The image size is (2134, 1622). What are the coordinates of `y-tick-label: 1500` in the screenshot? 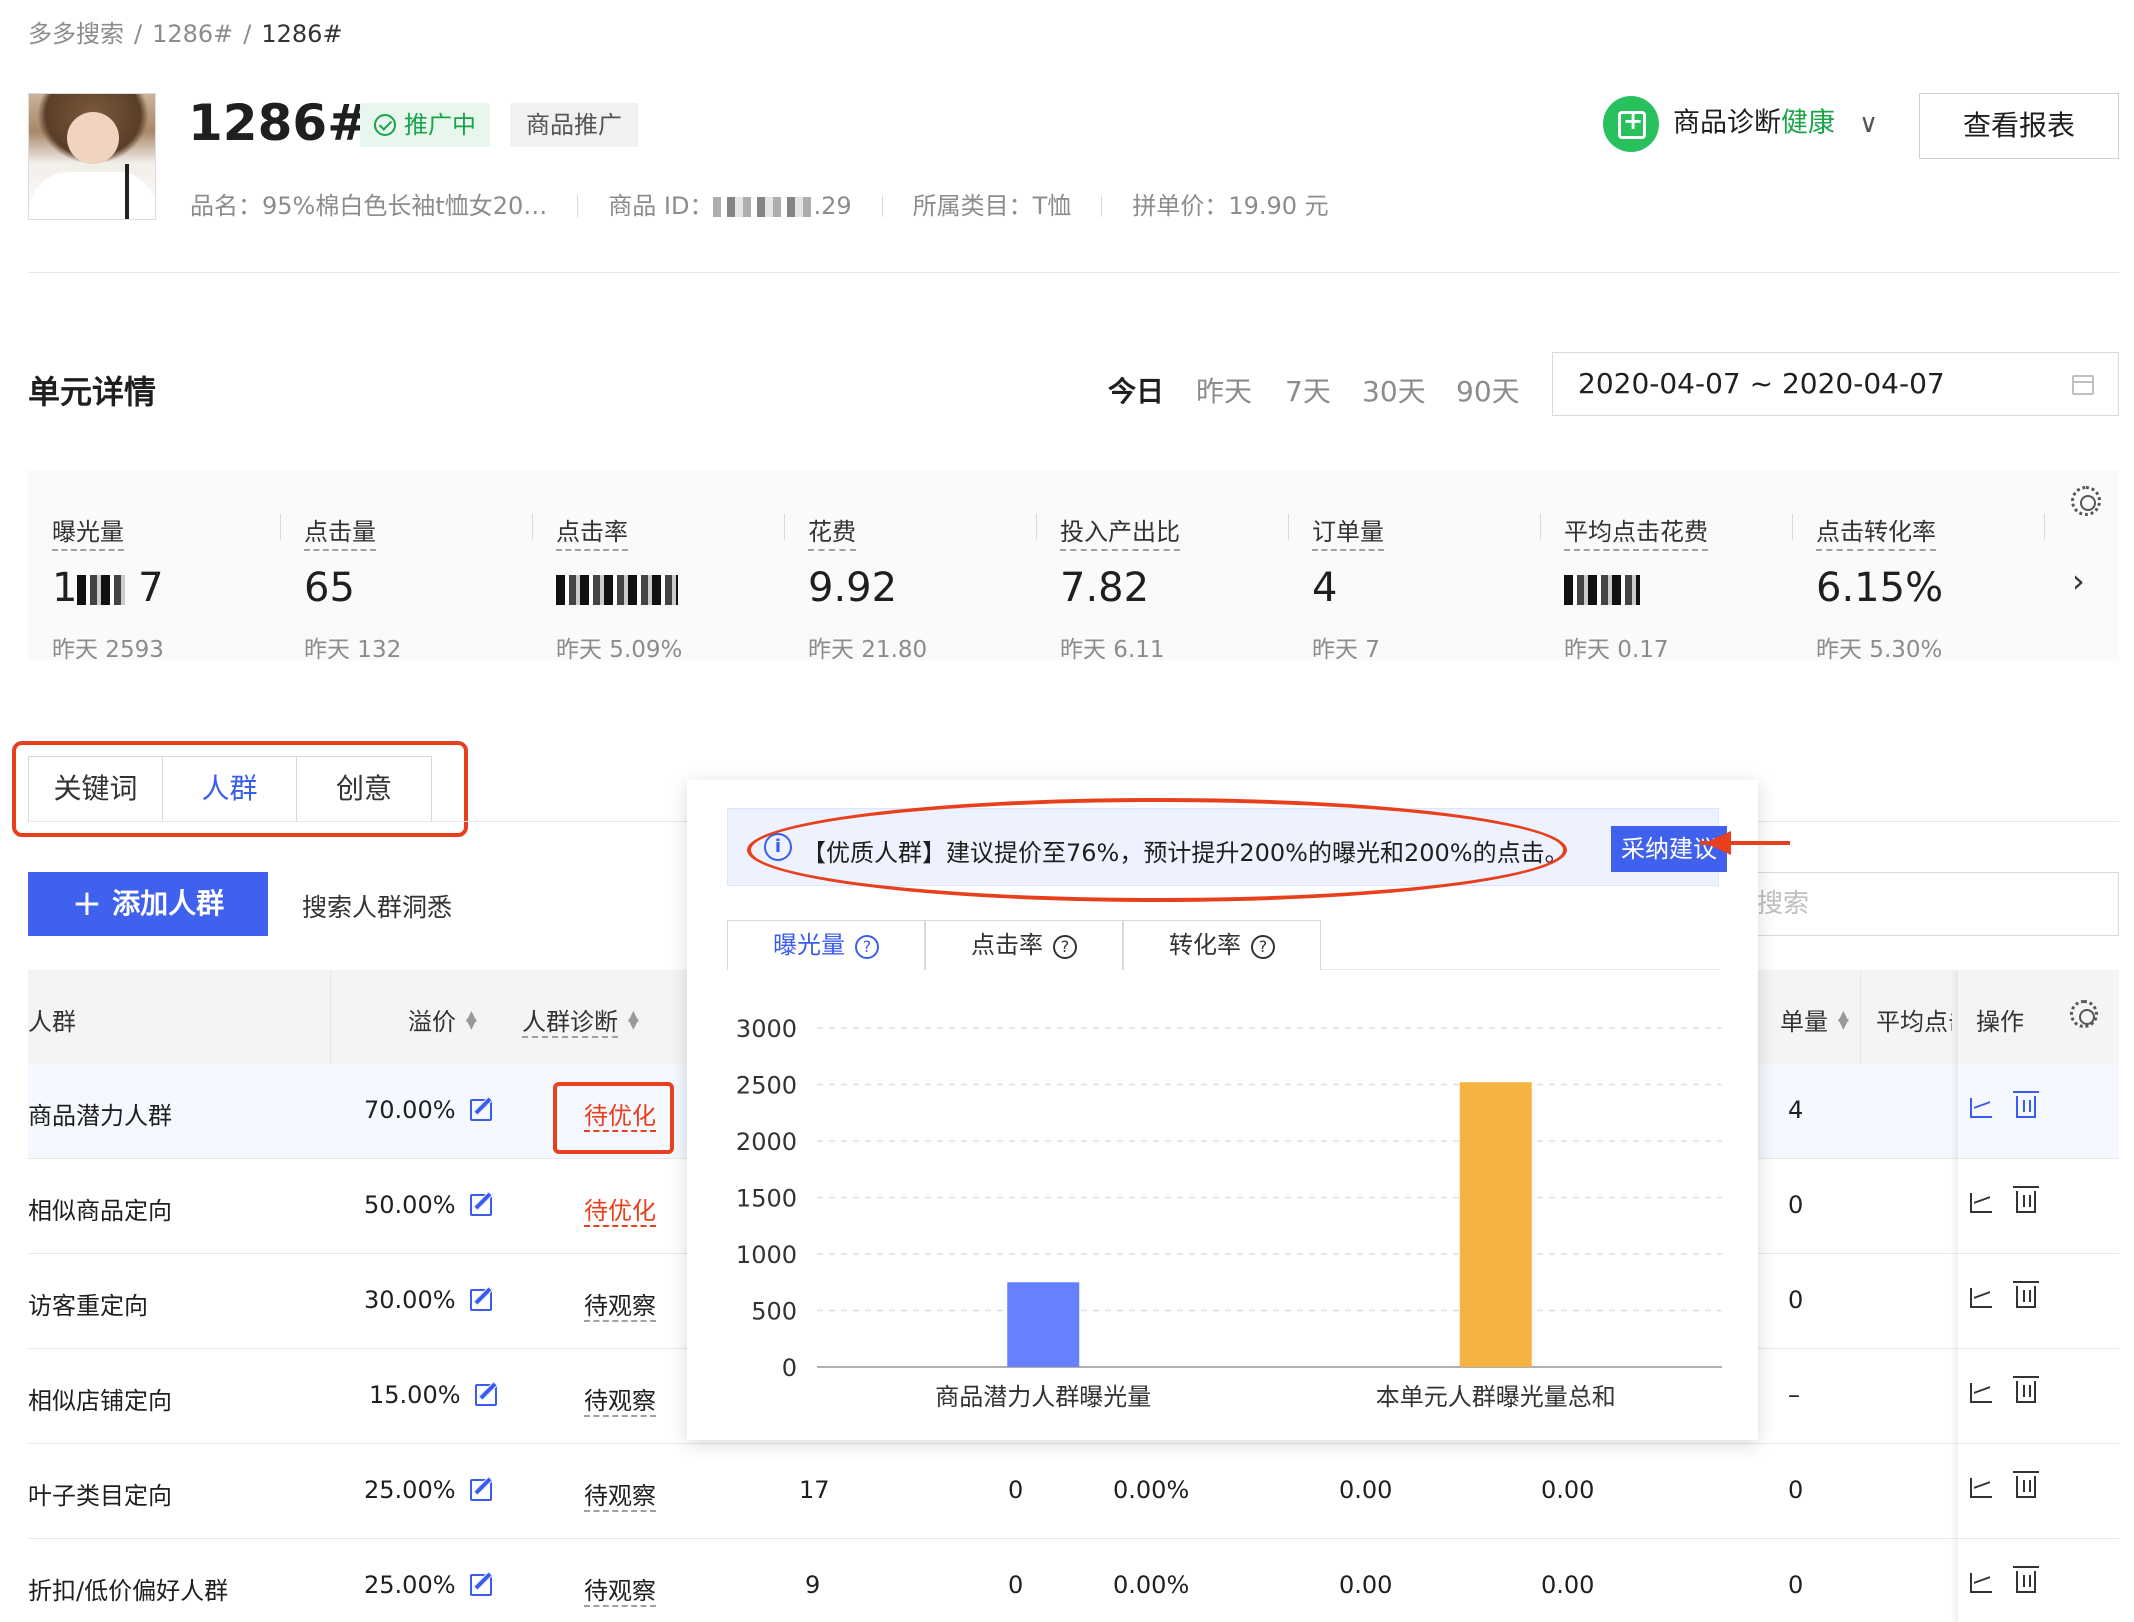 It's located at (766, 1199).